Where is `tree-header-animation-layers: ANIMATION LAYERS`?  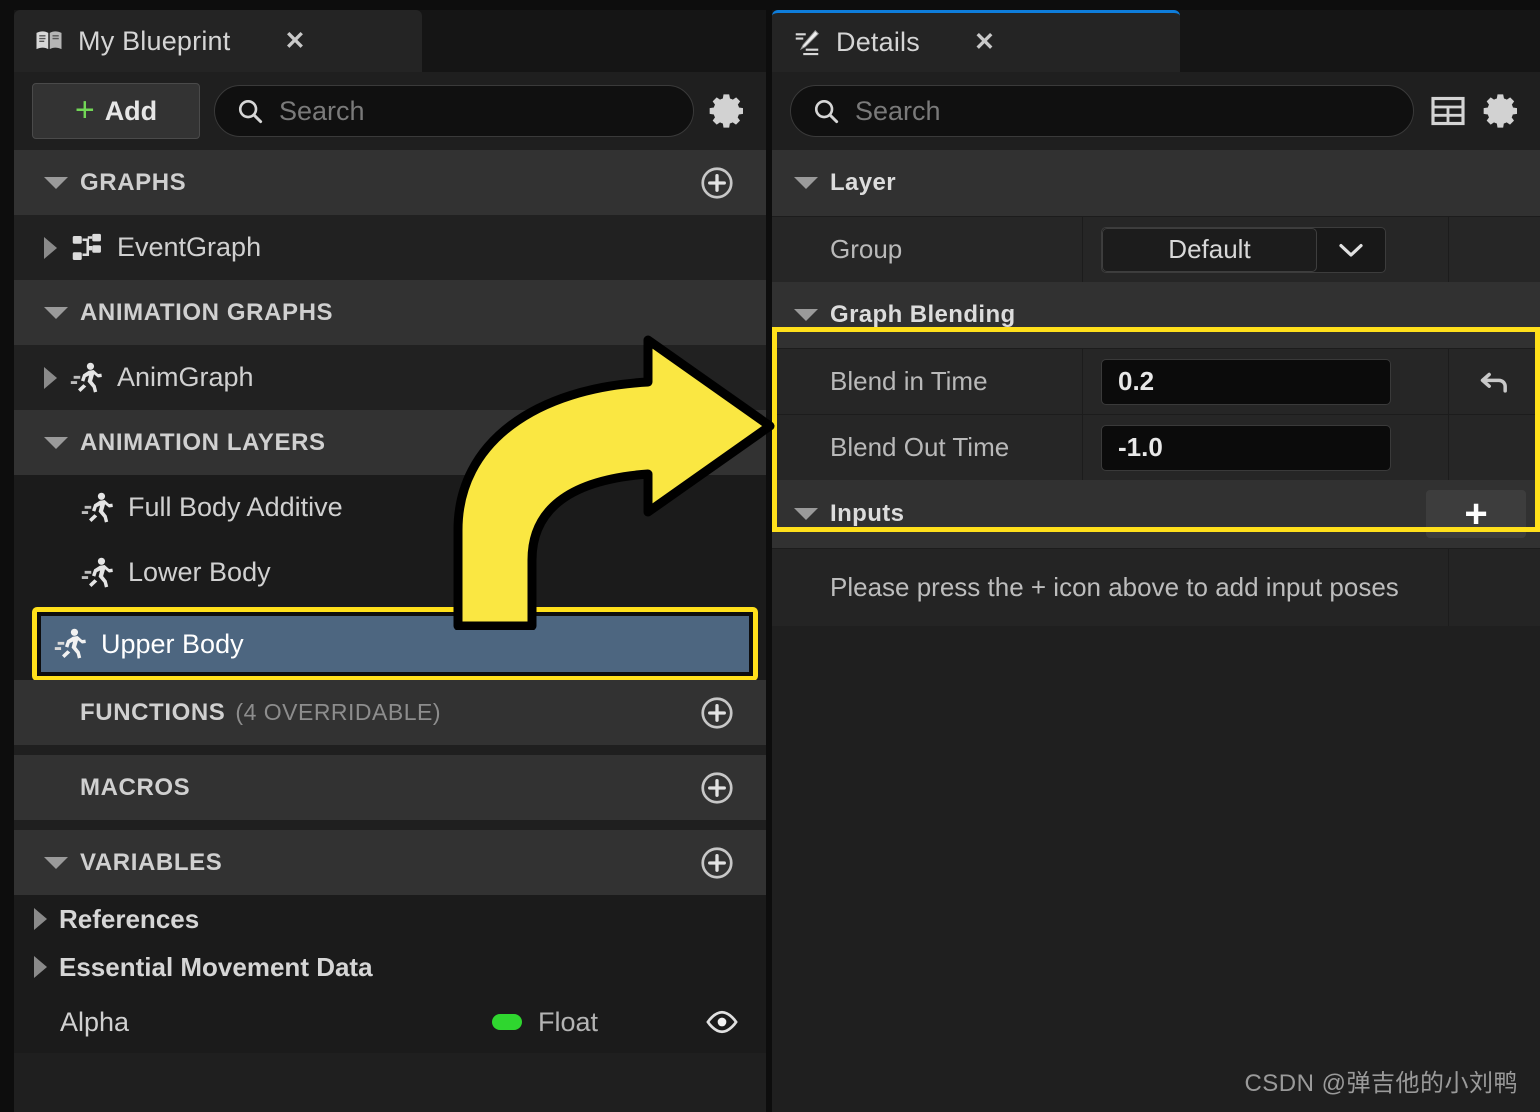 tree-header-animation-layers: ANIMATION LAYERS is located at coordinates (390, 442).